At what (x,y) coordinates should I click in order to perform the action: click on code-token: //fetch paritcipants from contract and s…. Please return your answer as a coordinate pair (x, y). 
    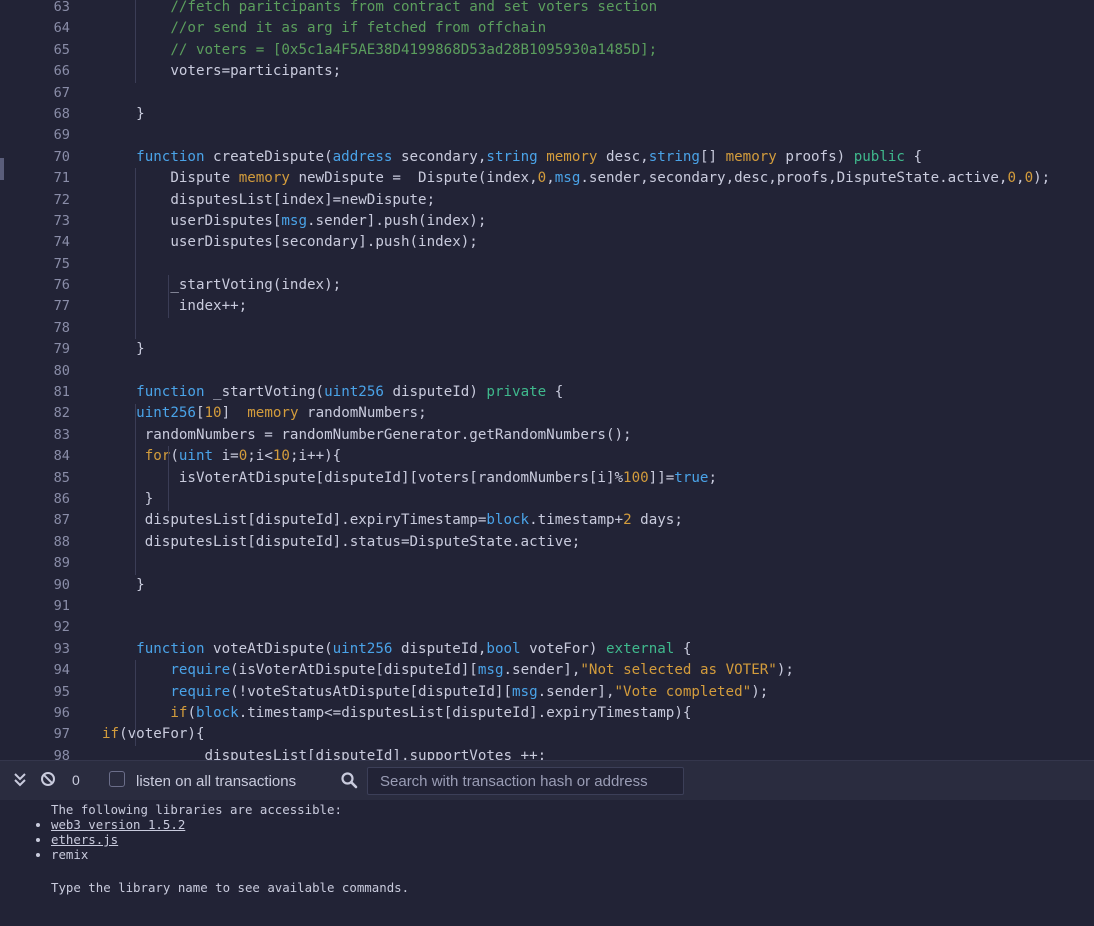
    Looking at the image, I should click on (414, 7).